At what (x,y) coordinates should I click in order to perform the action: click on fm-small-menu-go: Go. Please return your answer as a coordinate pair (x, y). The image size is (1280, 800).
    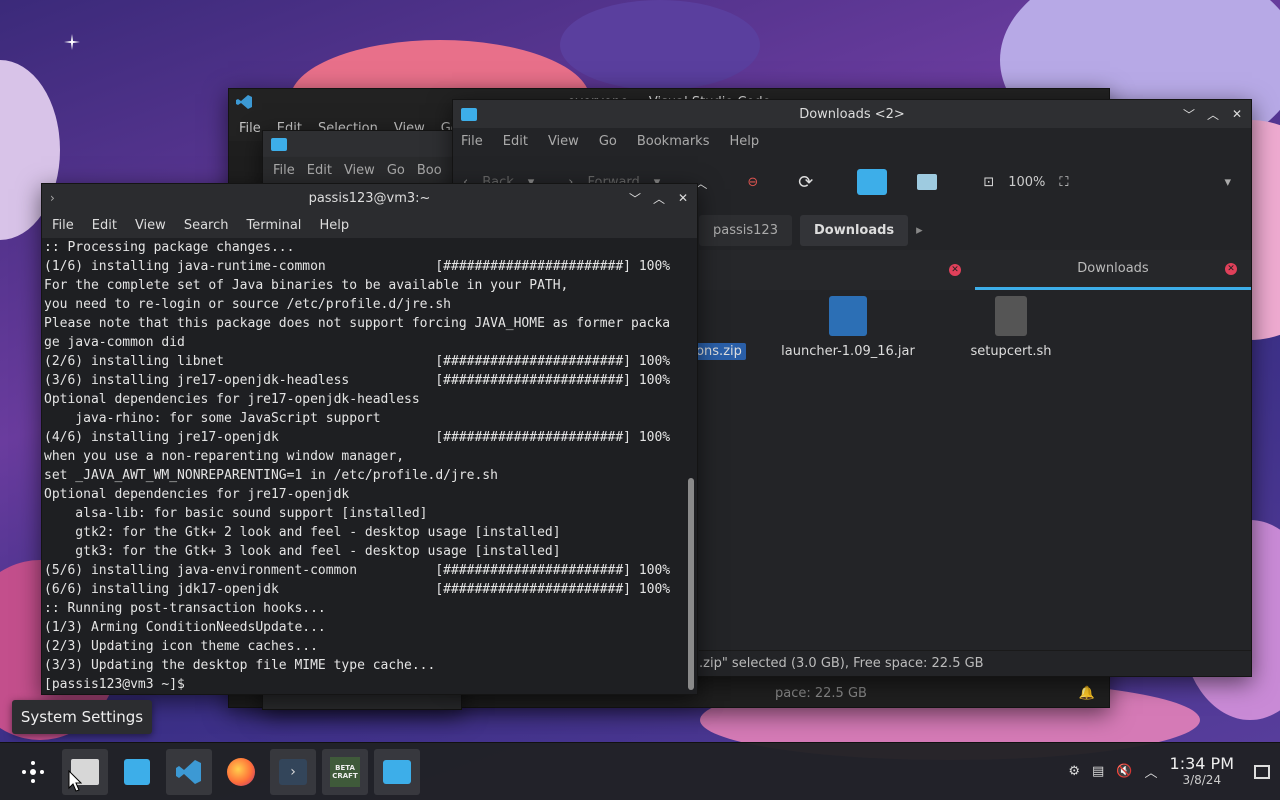
    Looking at the image, I should click on (396, 170).